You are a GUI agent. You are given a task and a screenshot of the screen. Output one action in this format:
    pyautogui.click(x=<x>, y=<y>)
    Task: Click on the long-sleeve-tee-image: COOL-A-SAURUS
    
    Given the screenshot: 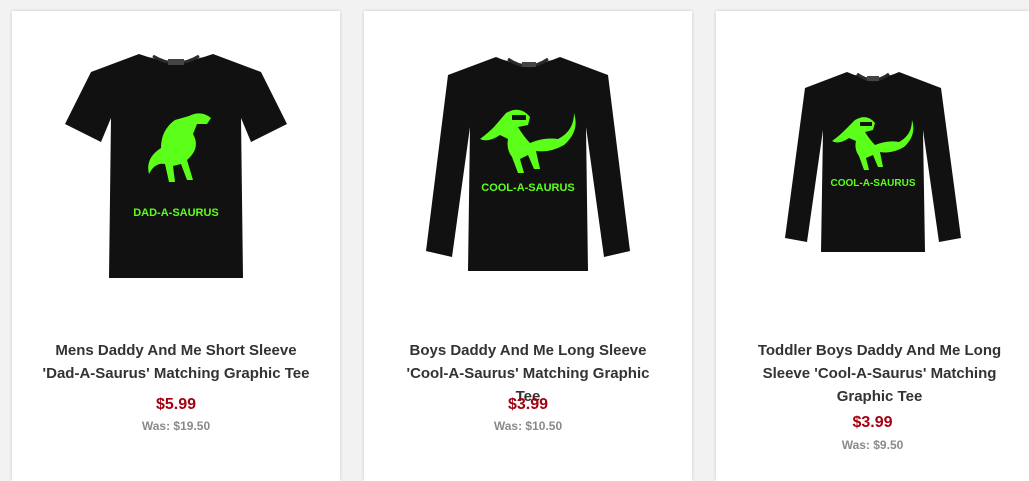 What is the action you would take?
    pyautogui.click(x=528, y=164)
    